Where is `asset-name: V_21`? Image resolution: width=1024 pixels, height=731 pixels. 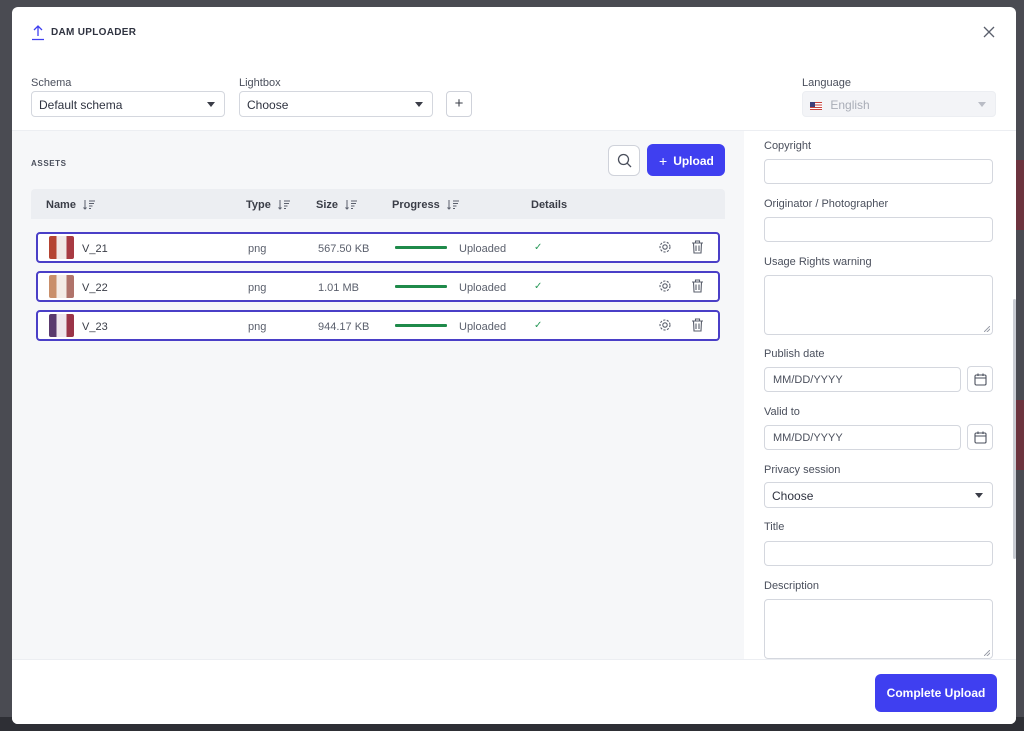 asset-name: V_21 is located at coordinates (95, 249).